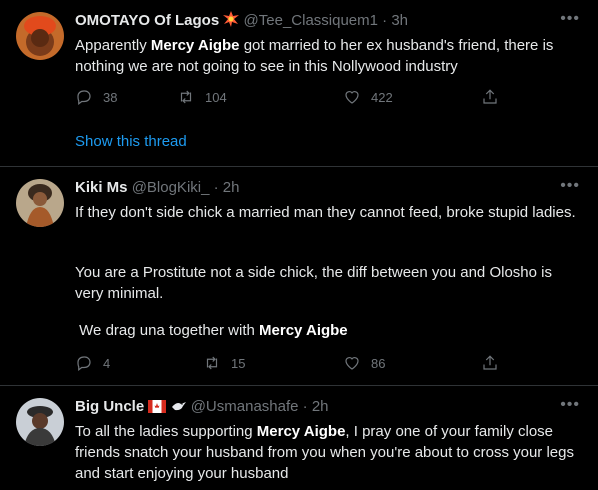 The width and height of the screenshot is (598, 490). I want to click on retweet-count: 104, so click(216, 97).